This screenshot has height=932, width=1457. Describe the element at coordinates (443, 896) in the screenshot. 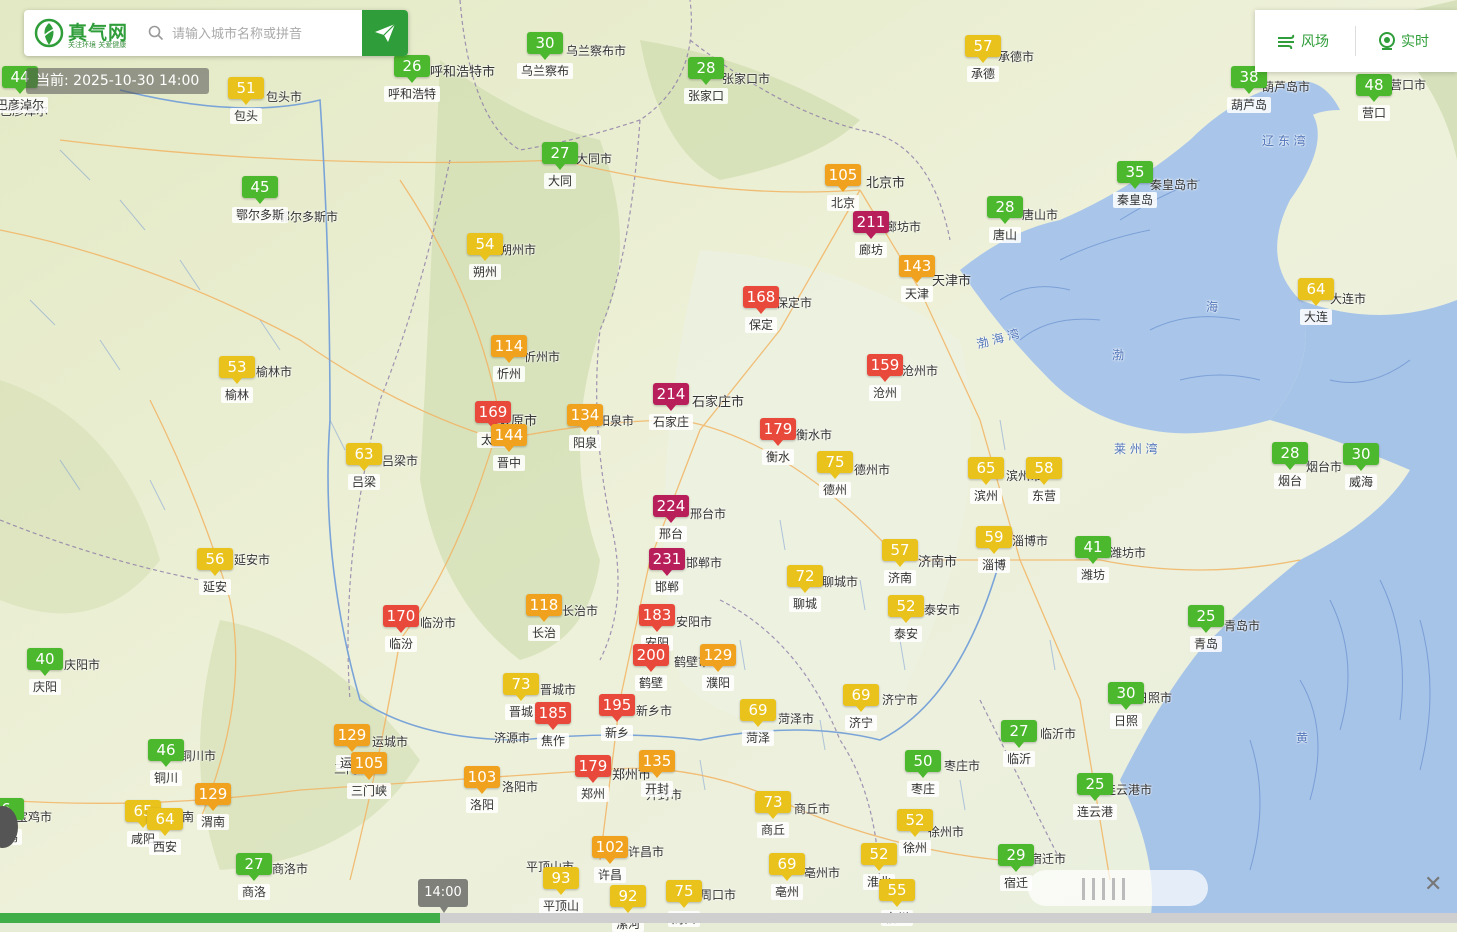

I see `timeline-handle: 14:00` at that location.